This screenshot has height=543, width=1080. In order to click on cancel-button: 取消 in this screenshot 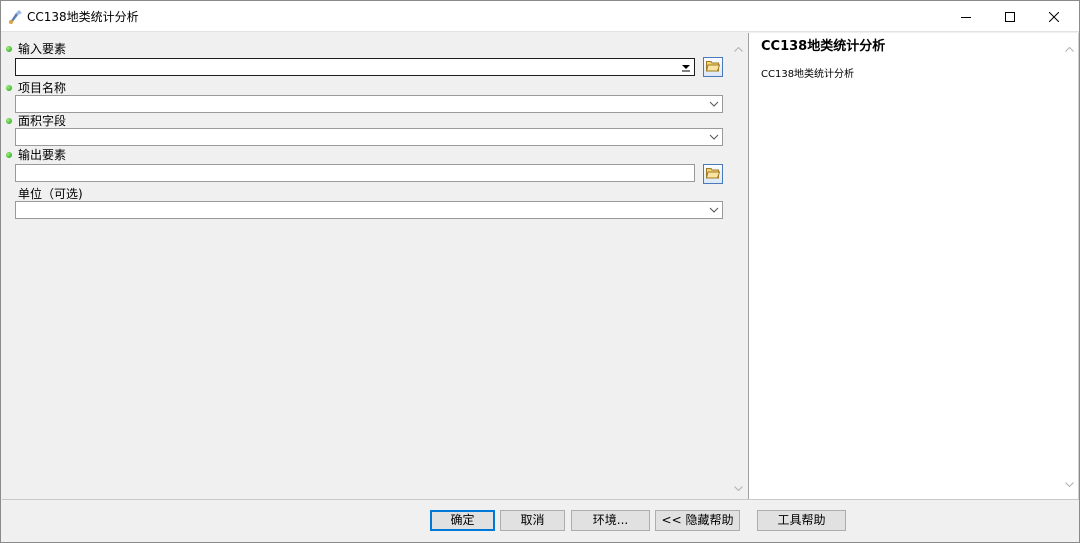, I will do `click(532, 520)`.